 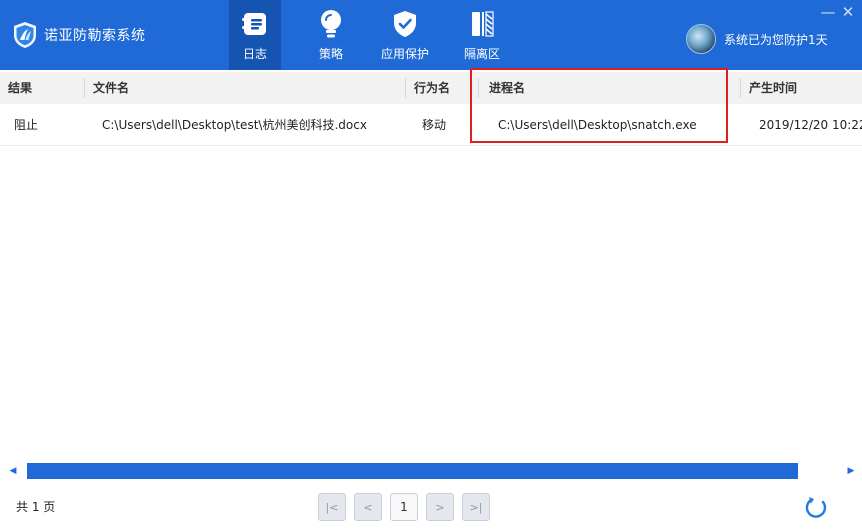 I want to click on cell-time: 2019/12/20 10:22, so click(x=810, y=125).